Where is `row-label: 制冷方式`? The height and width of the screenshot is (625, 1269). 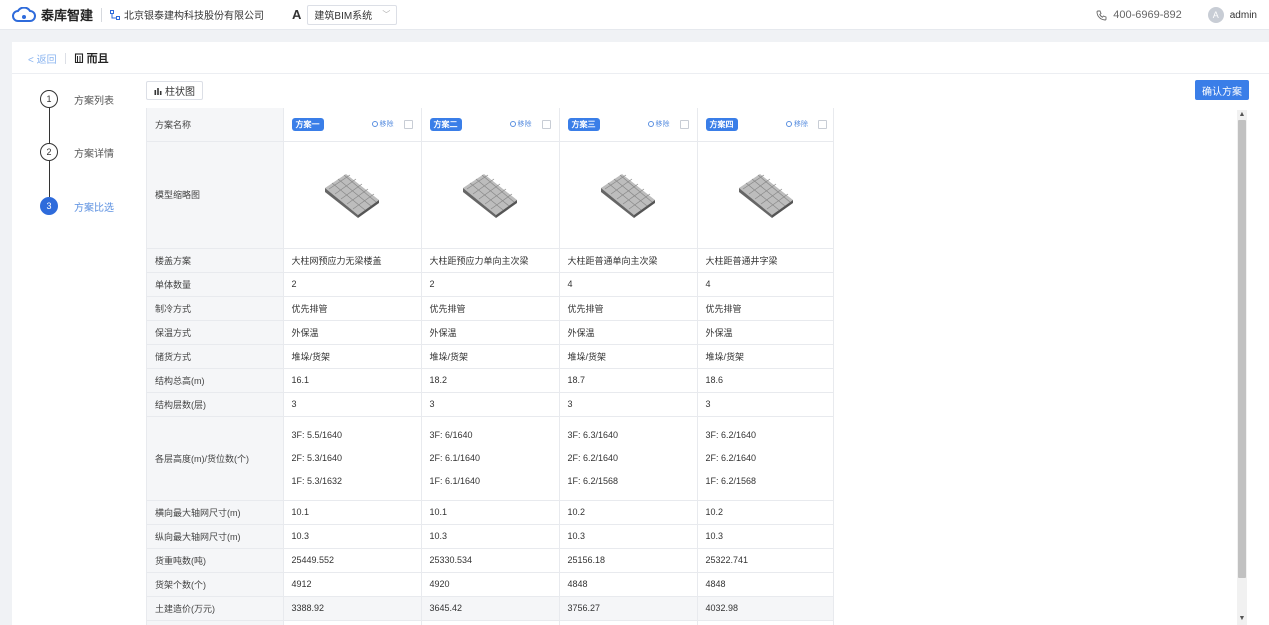
row-label: 制冷方式 is located at coordinates (215, 308).